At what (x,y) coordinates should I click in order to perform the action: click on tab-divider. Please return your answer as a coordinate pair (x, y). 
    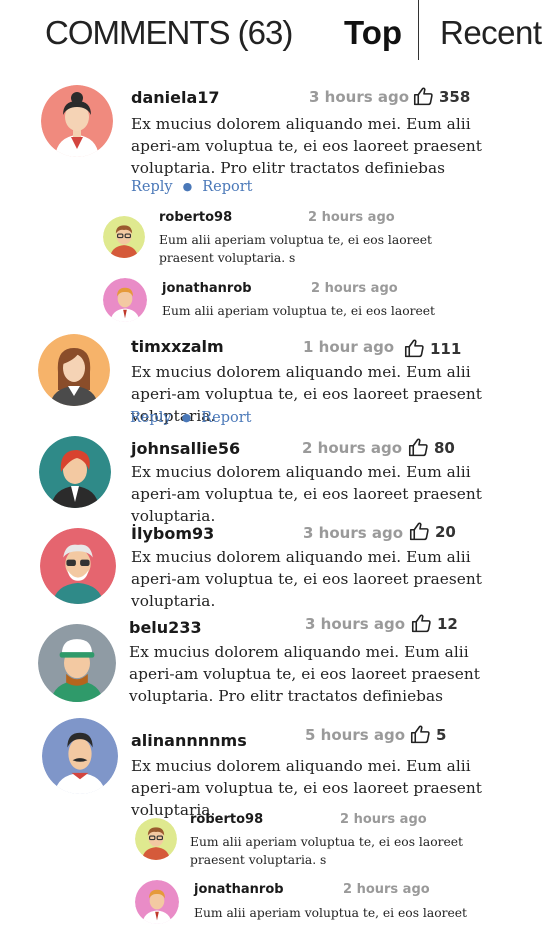
    Looking at the image, I should click on (418, 30).